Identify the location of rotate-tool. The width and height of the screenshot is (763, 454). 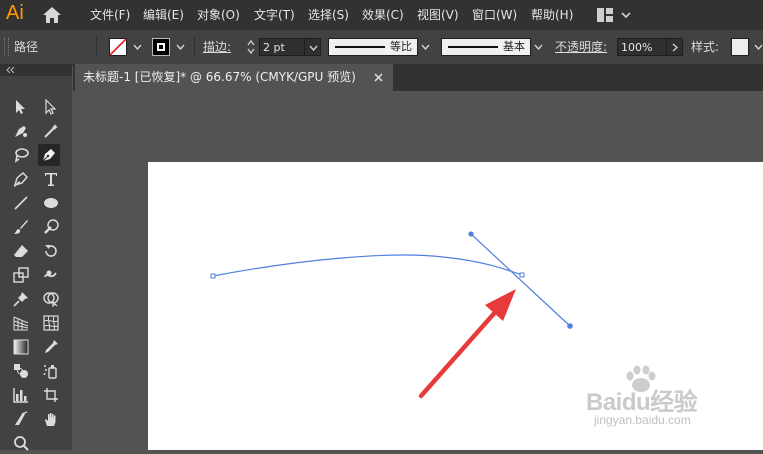
(51, 251).